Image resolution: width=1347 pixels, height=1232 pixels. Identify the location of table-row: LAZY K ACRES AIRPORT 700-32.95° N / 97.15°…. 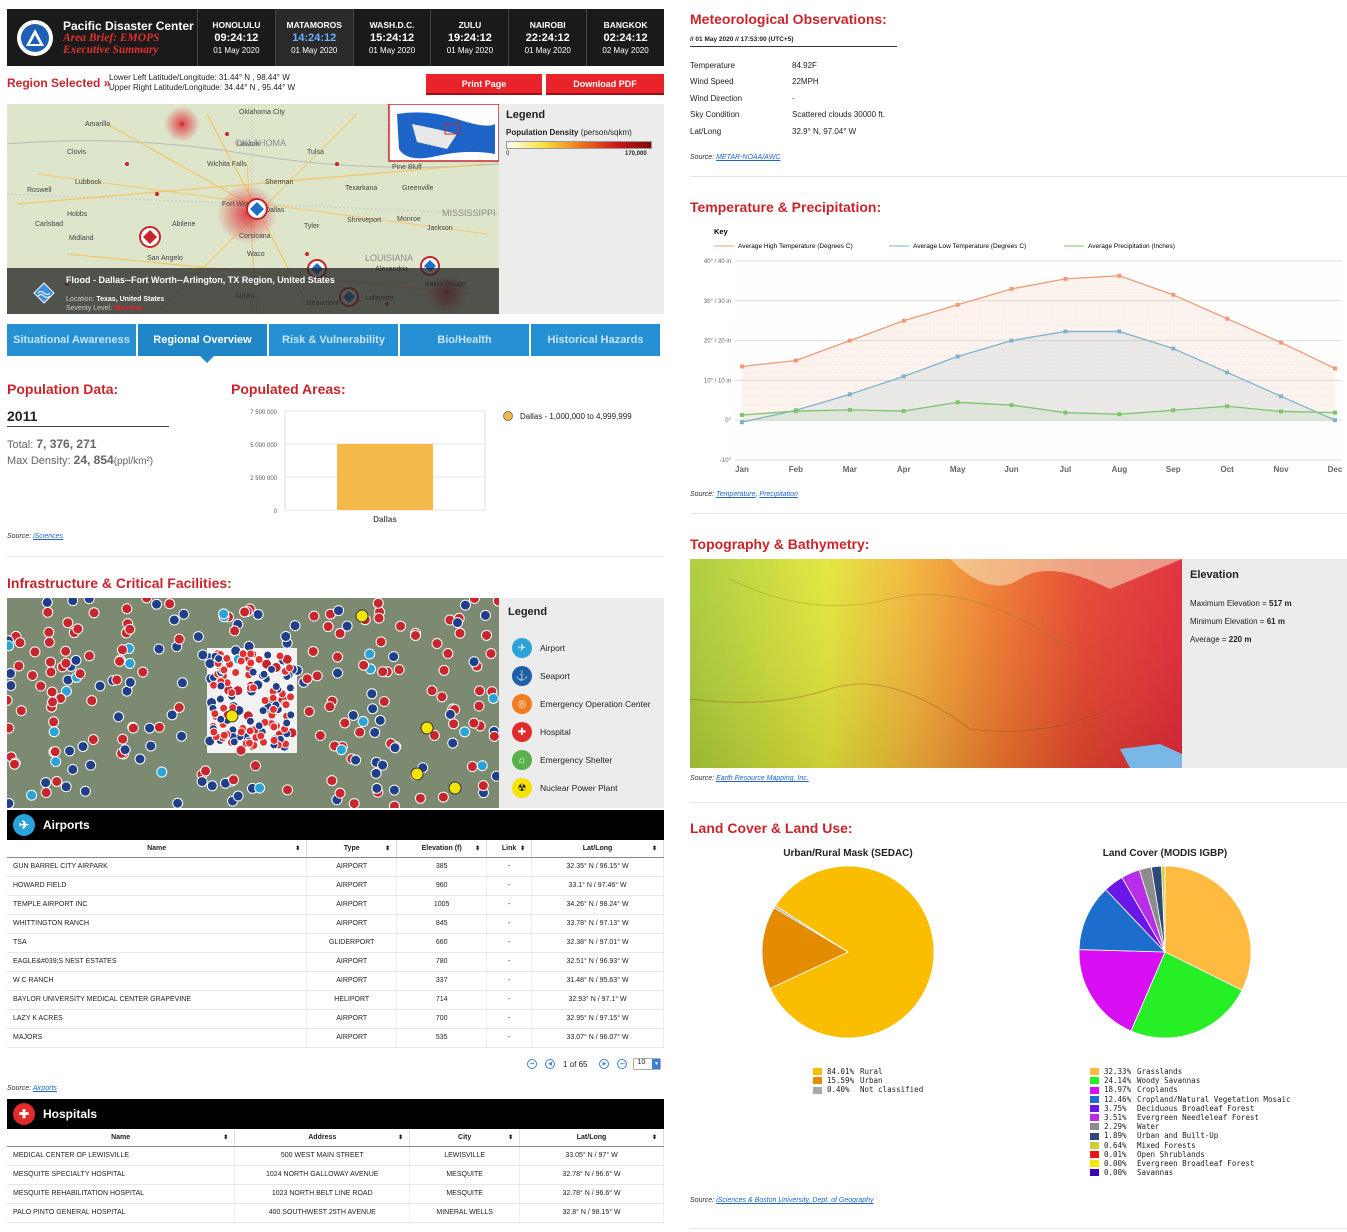
(335, 1019).